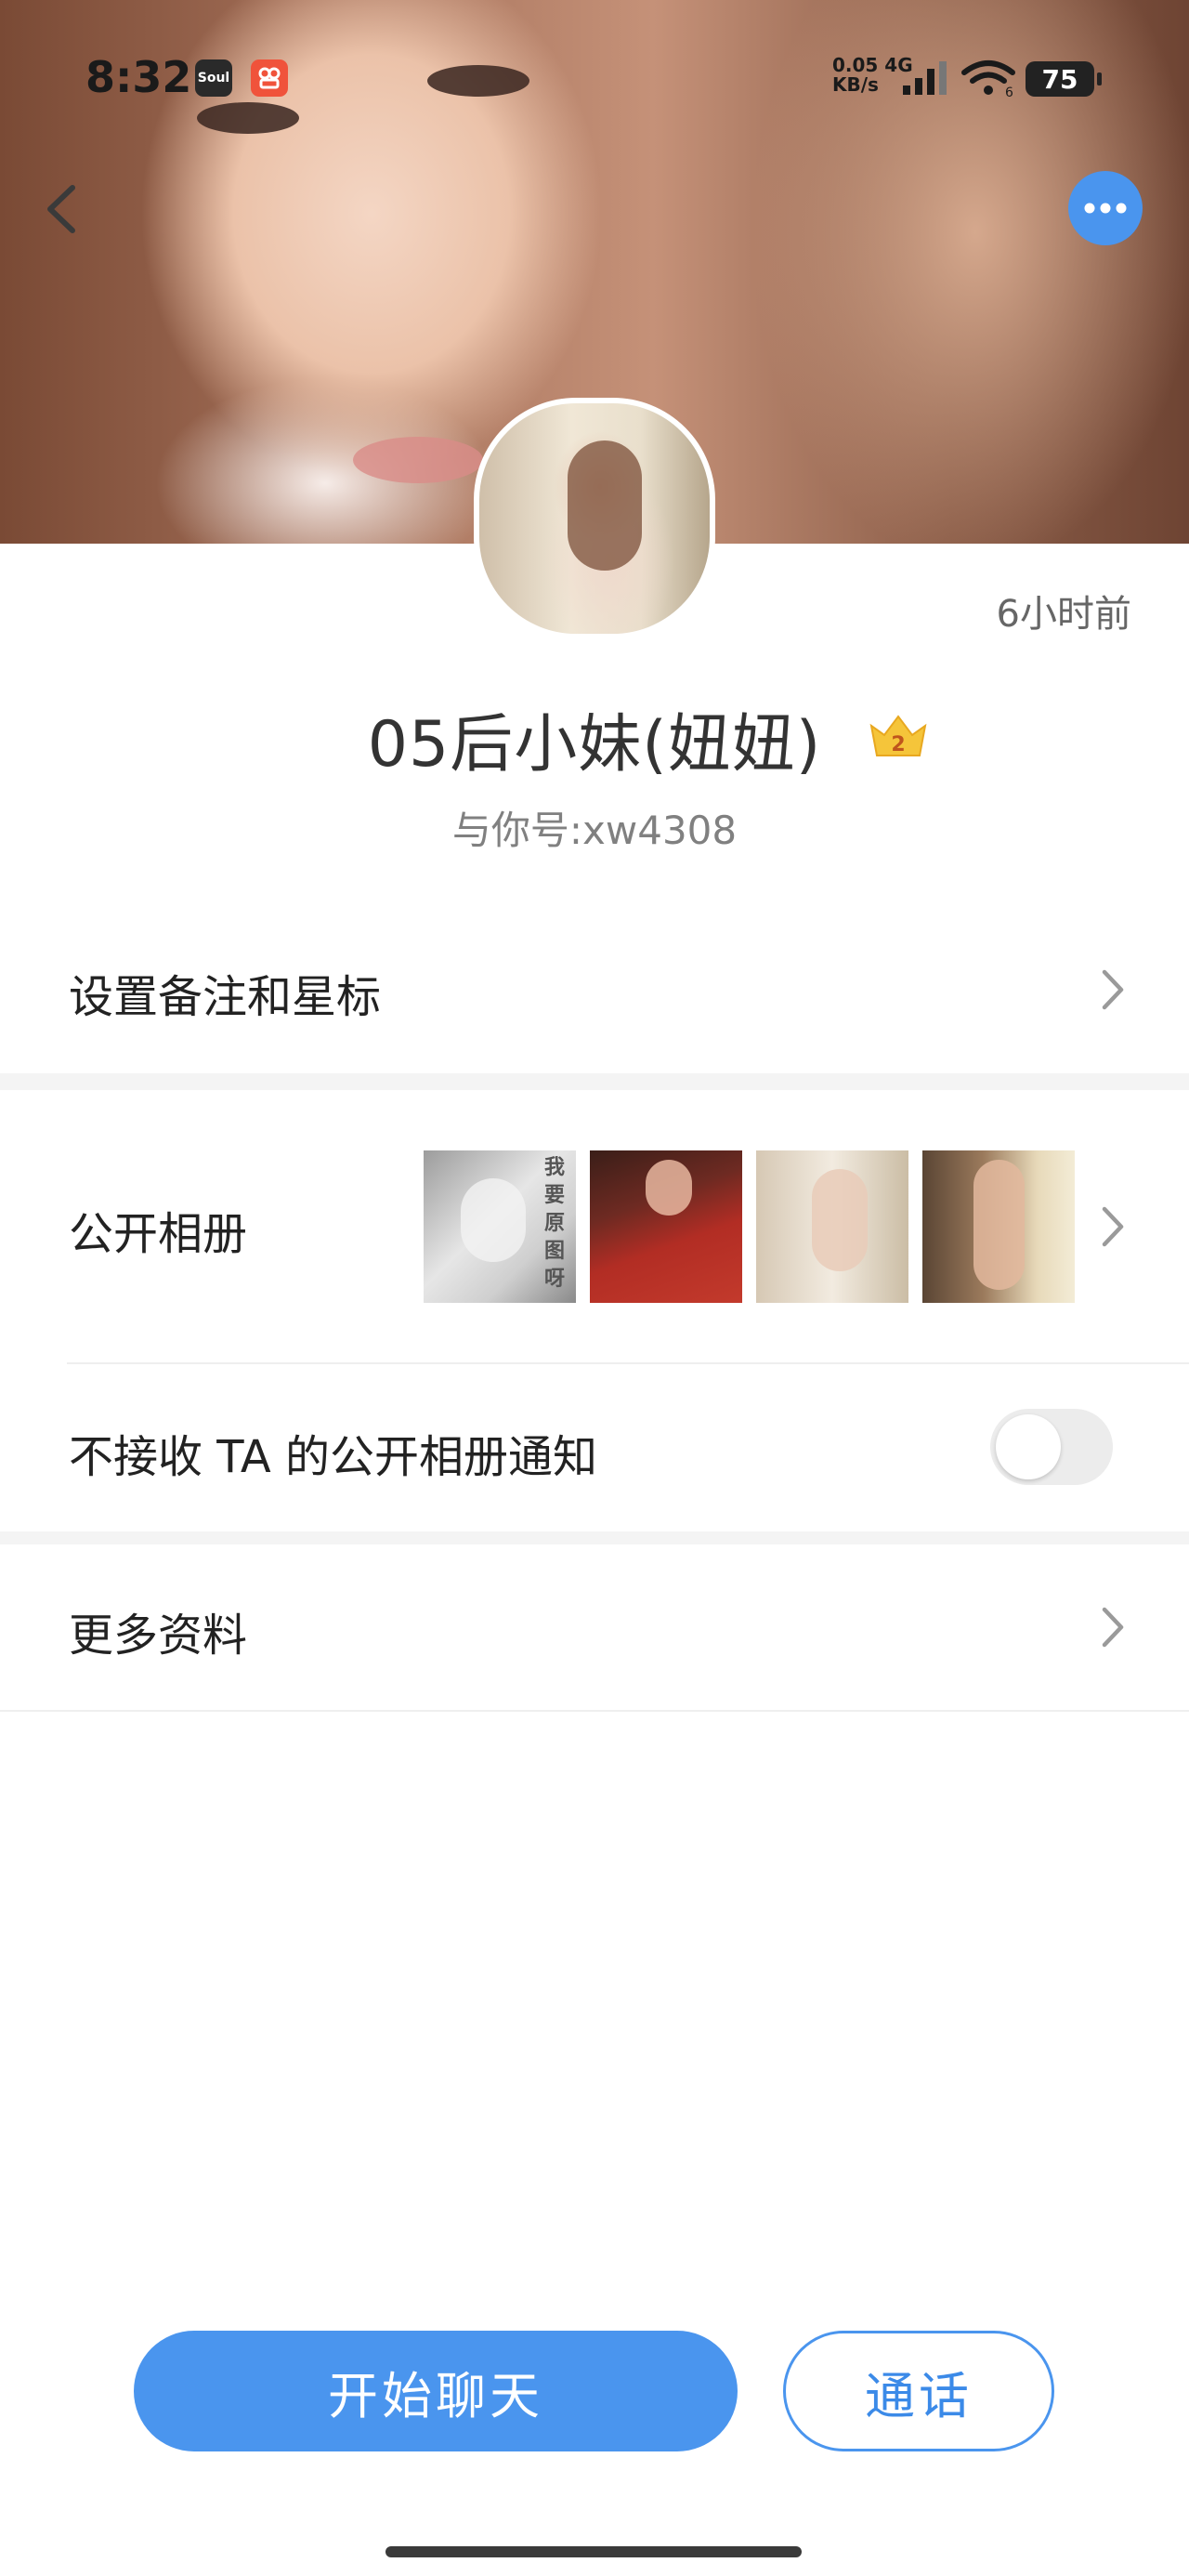  I want to click on xiaohongshu-app-icon, so click(269, 78).